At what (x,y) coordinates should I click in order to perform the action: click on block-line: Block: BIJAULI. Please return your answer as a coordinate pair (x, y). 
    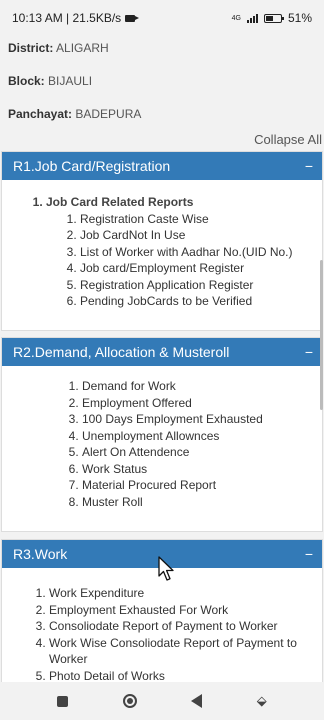
    Looking at the image, I should click on (50, 81).